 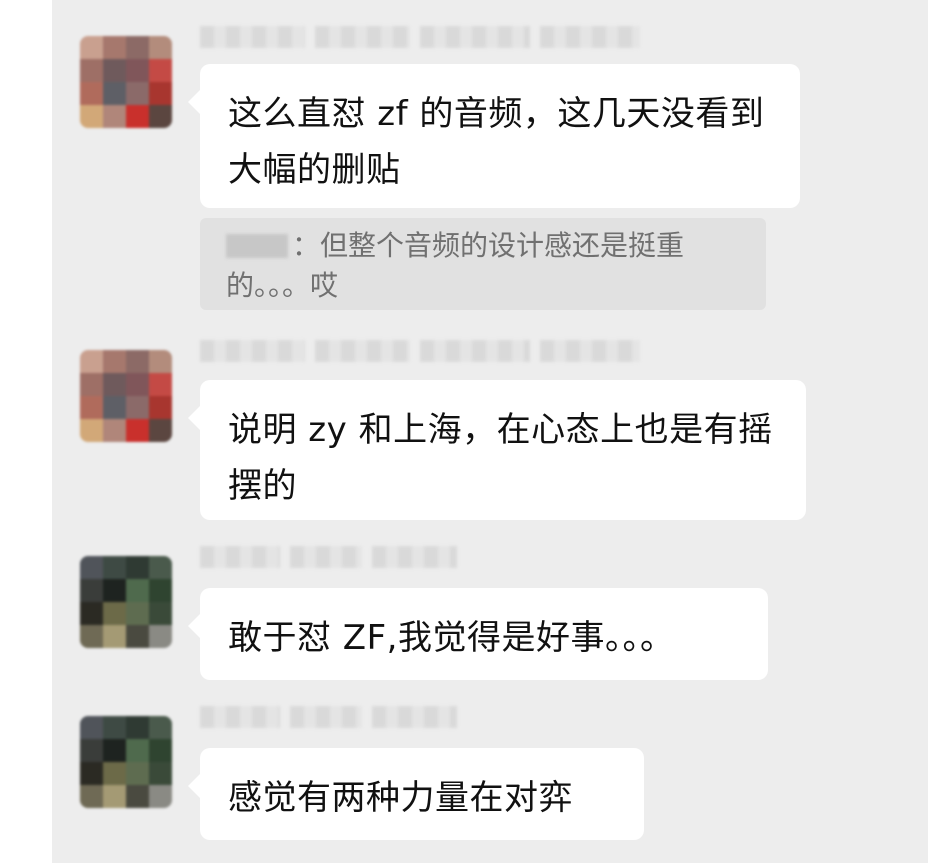 I want to click on quoted-reply: ：但整个音频的设计感还是挺重的。。。哎, so click(x=483, y=264).